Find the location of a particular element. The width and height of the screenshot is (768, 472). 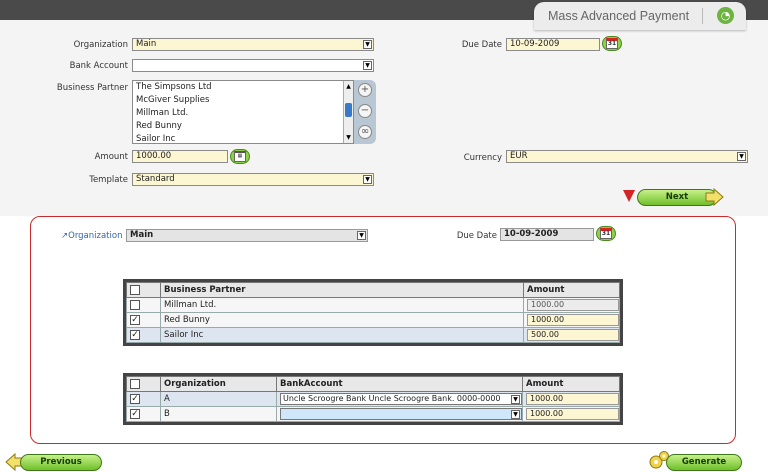

currency-select: EUR ▼ is located at coordinates (627, 156).